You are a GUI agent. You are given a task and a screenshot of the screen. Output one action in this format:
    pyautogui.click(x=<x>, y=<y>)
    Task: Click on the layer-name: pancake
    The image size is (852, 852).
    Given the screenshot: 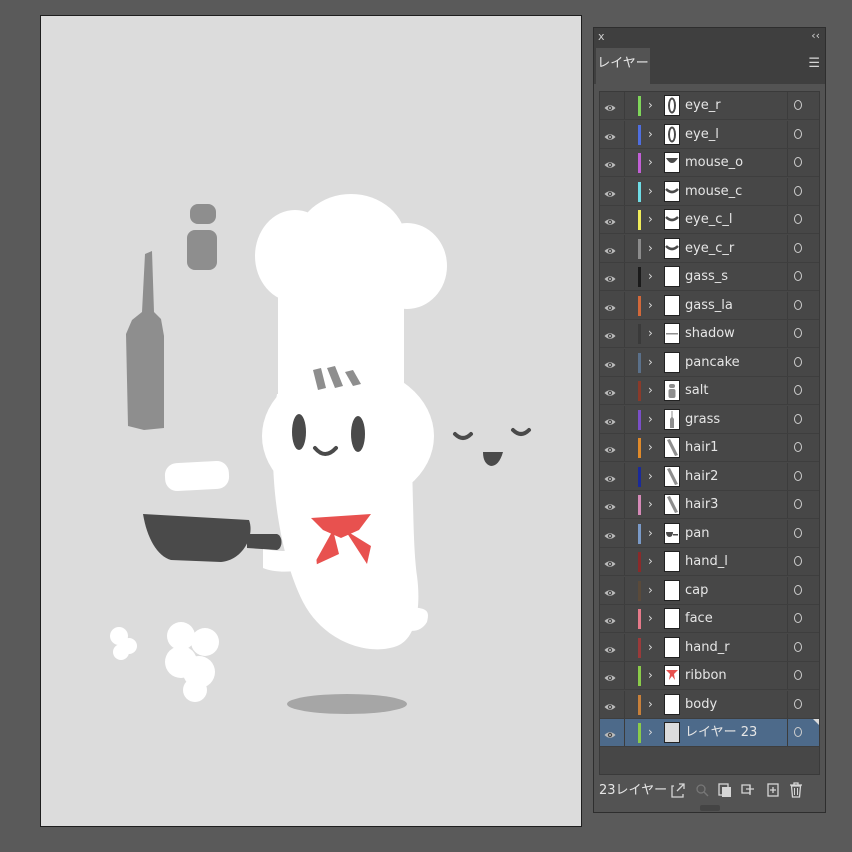 What is the action you would take?
    pyautogui.click(x=712, y=362)
    